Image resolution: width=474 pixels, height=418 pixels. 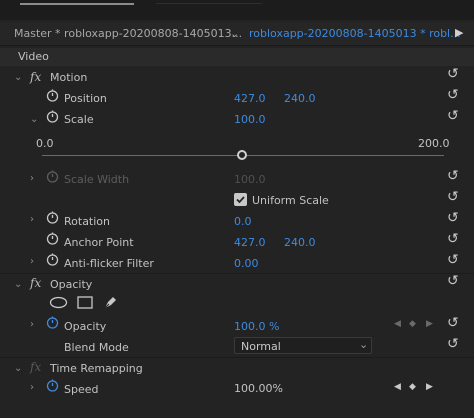 I want to click on opacity-value: 100.0 %, so click(x=256, y=326).